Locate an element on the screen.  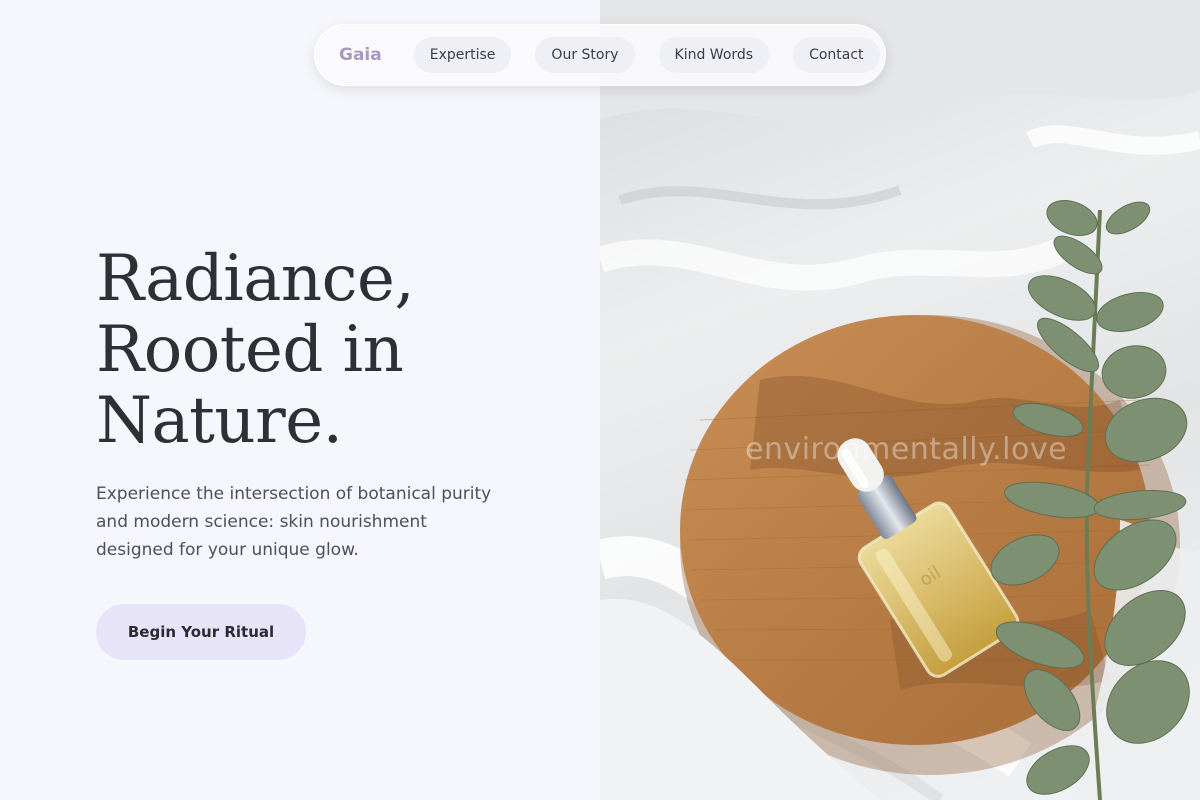
begin-ritual-button: Begin Your Ritual is located at coordinates (201, 632).